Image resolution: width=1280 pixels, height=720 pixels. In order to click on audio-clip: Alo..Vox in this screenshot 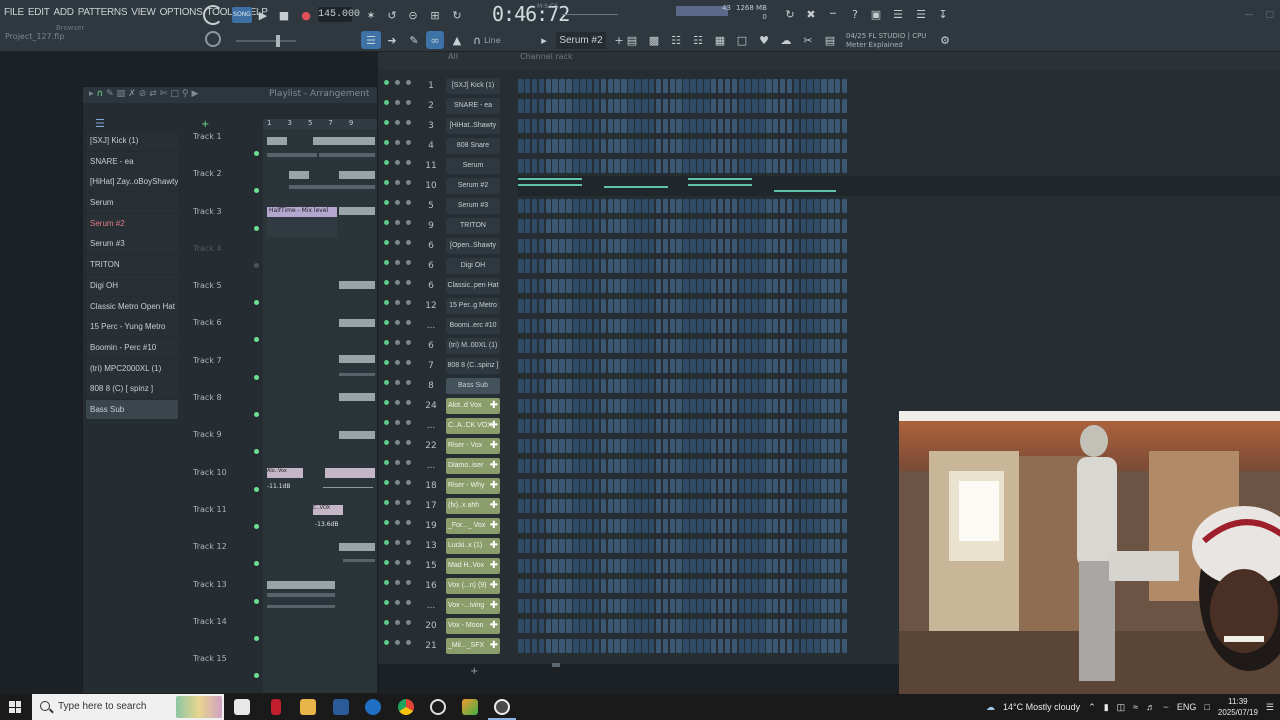, I will do `click(285, 473)`.